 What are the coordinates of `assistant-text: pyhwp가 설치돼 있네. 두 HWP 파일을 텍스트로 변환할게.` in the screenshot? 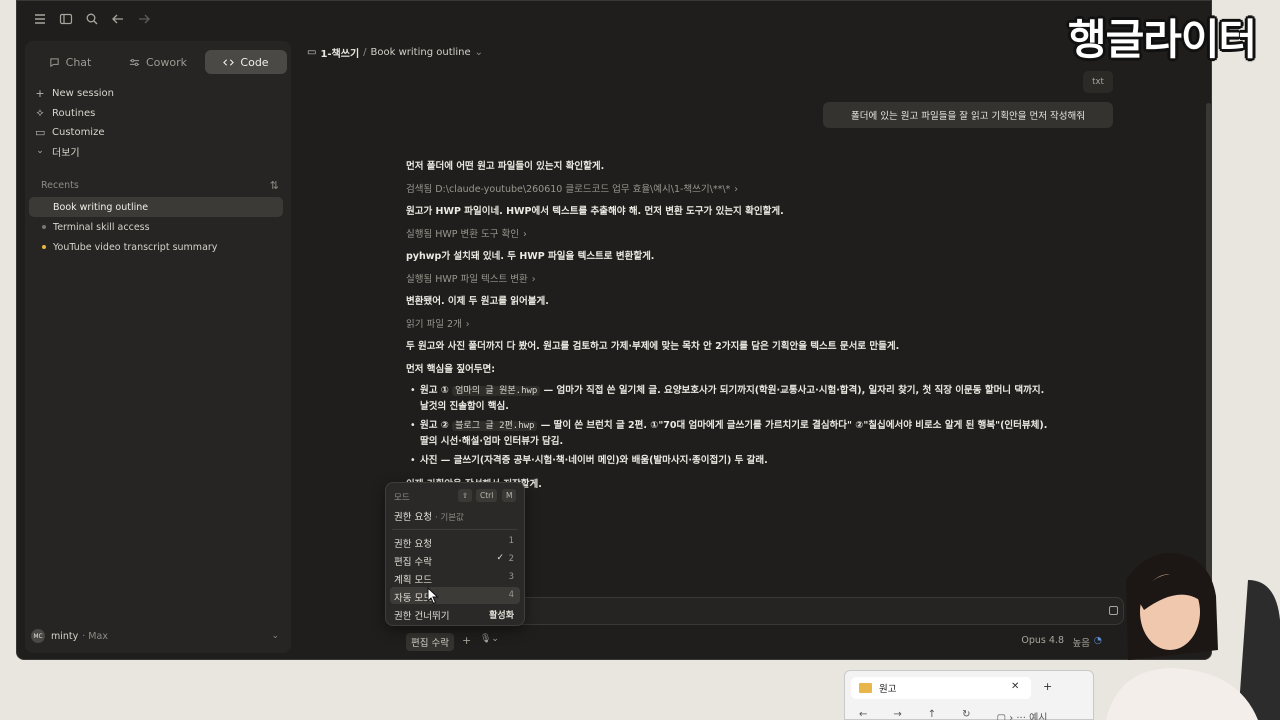 It's located at (530, 256).